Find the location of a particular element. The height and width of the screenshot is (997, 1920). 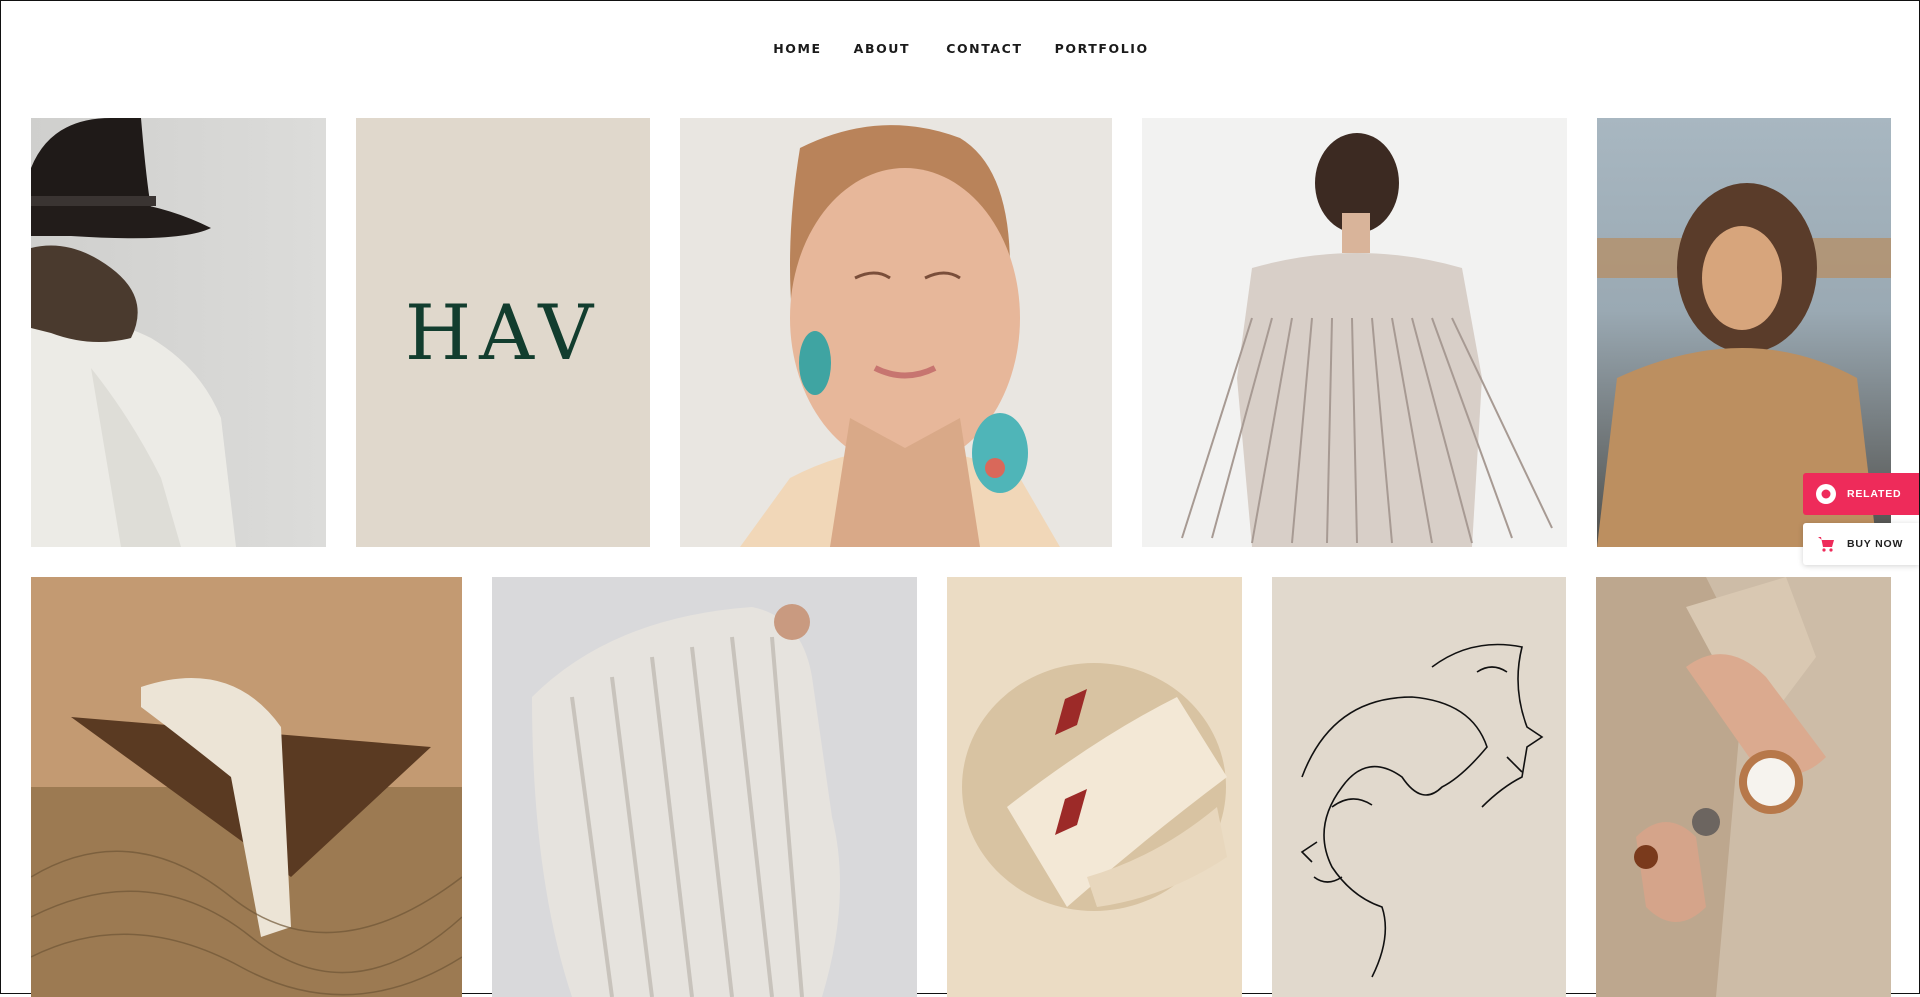

hav-logo: HAV is located at coordinates (503, 332).